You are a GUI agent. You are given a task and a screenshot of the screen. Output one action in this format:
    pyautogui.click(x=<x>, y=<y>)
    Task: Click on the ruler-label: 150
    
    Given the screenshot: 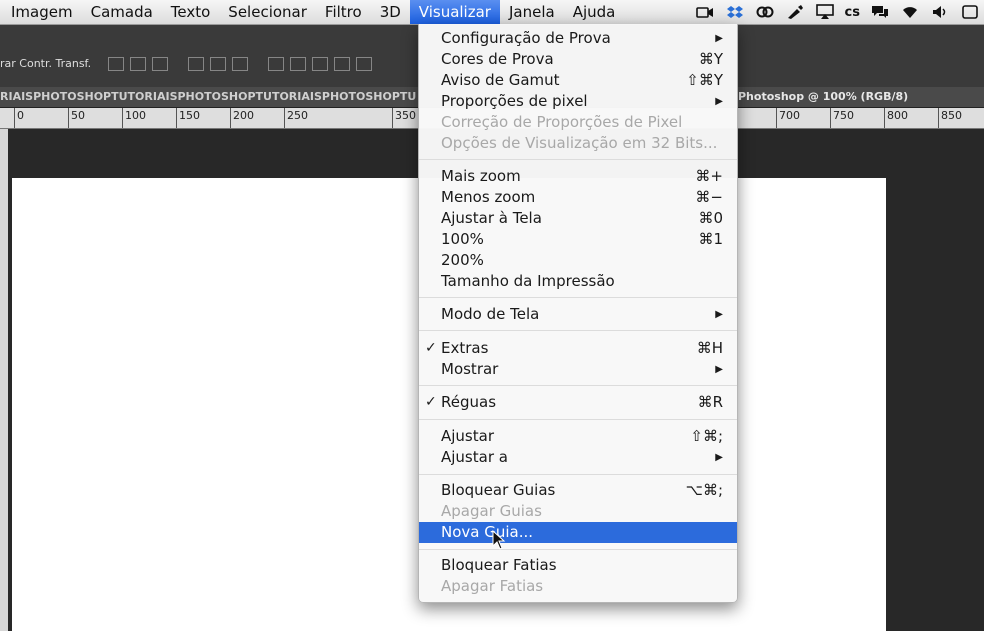 What is the action you would take?
    pyautogui.click(x=189, y=115)
    